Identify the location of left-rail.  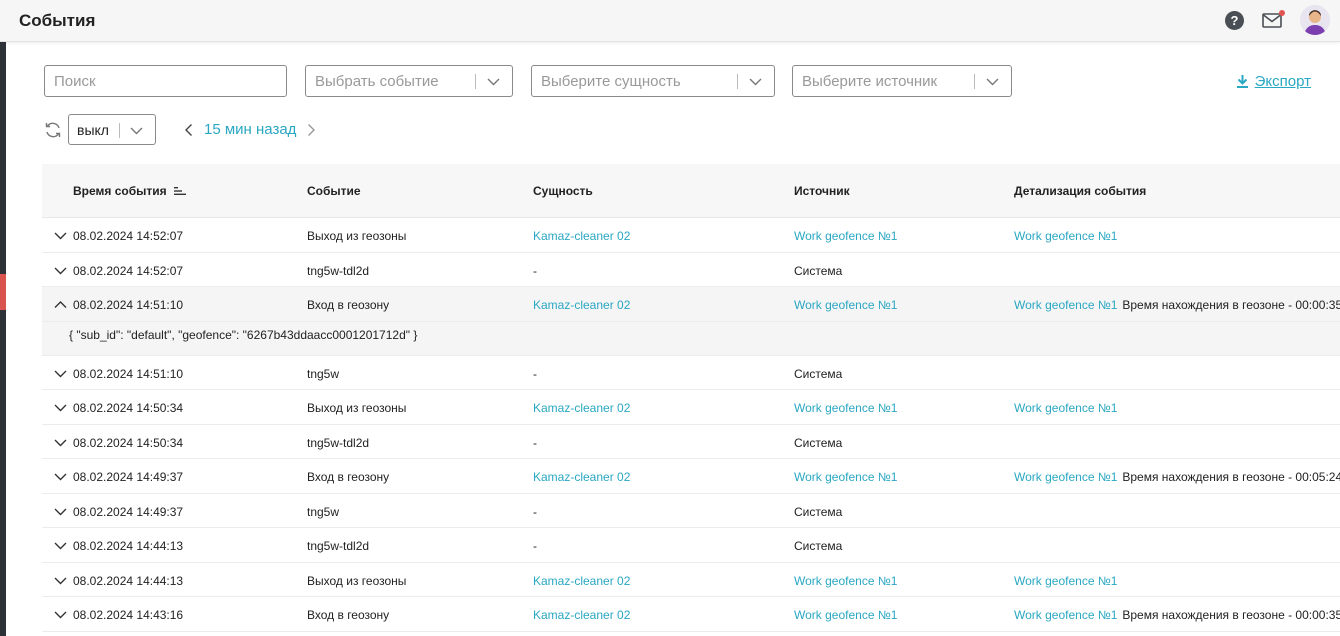
(3, 339).